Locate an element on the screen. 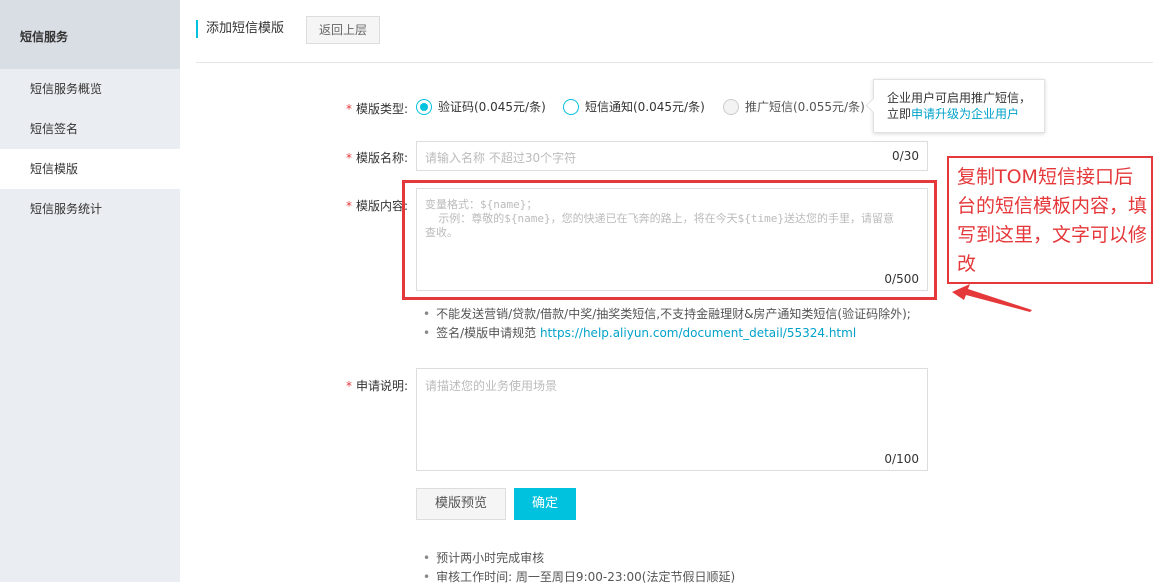 The image size is (1160, 585). page-header: 添加短信模版 返回上层 is located at coordinates (674, 30).